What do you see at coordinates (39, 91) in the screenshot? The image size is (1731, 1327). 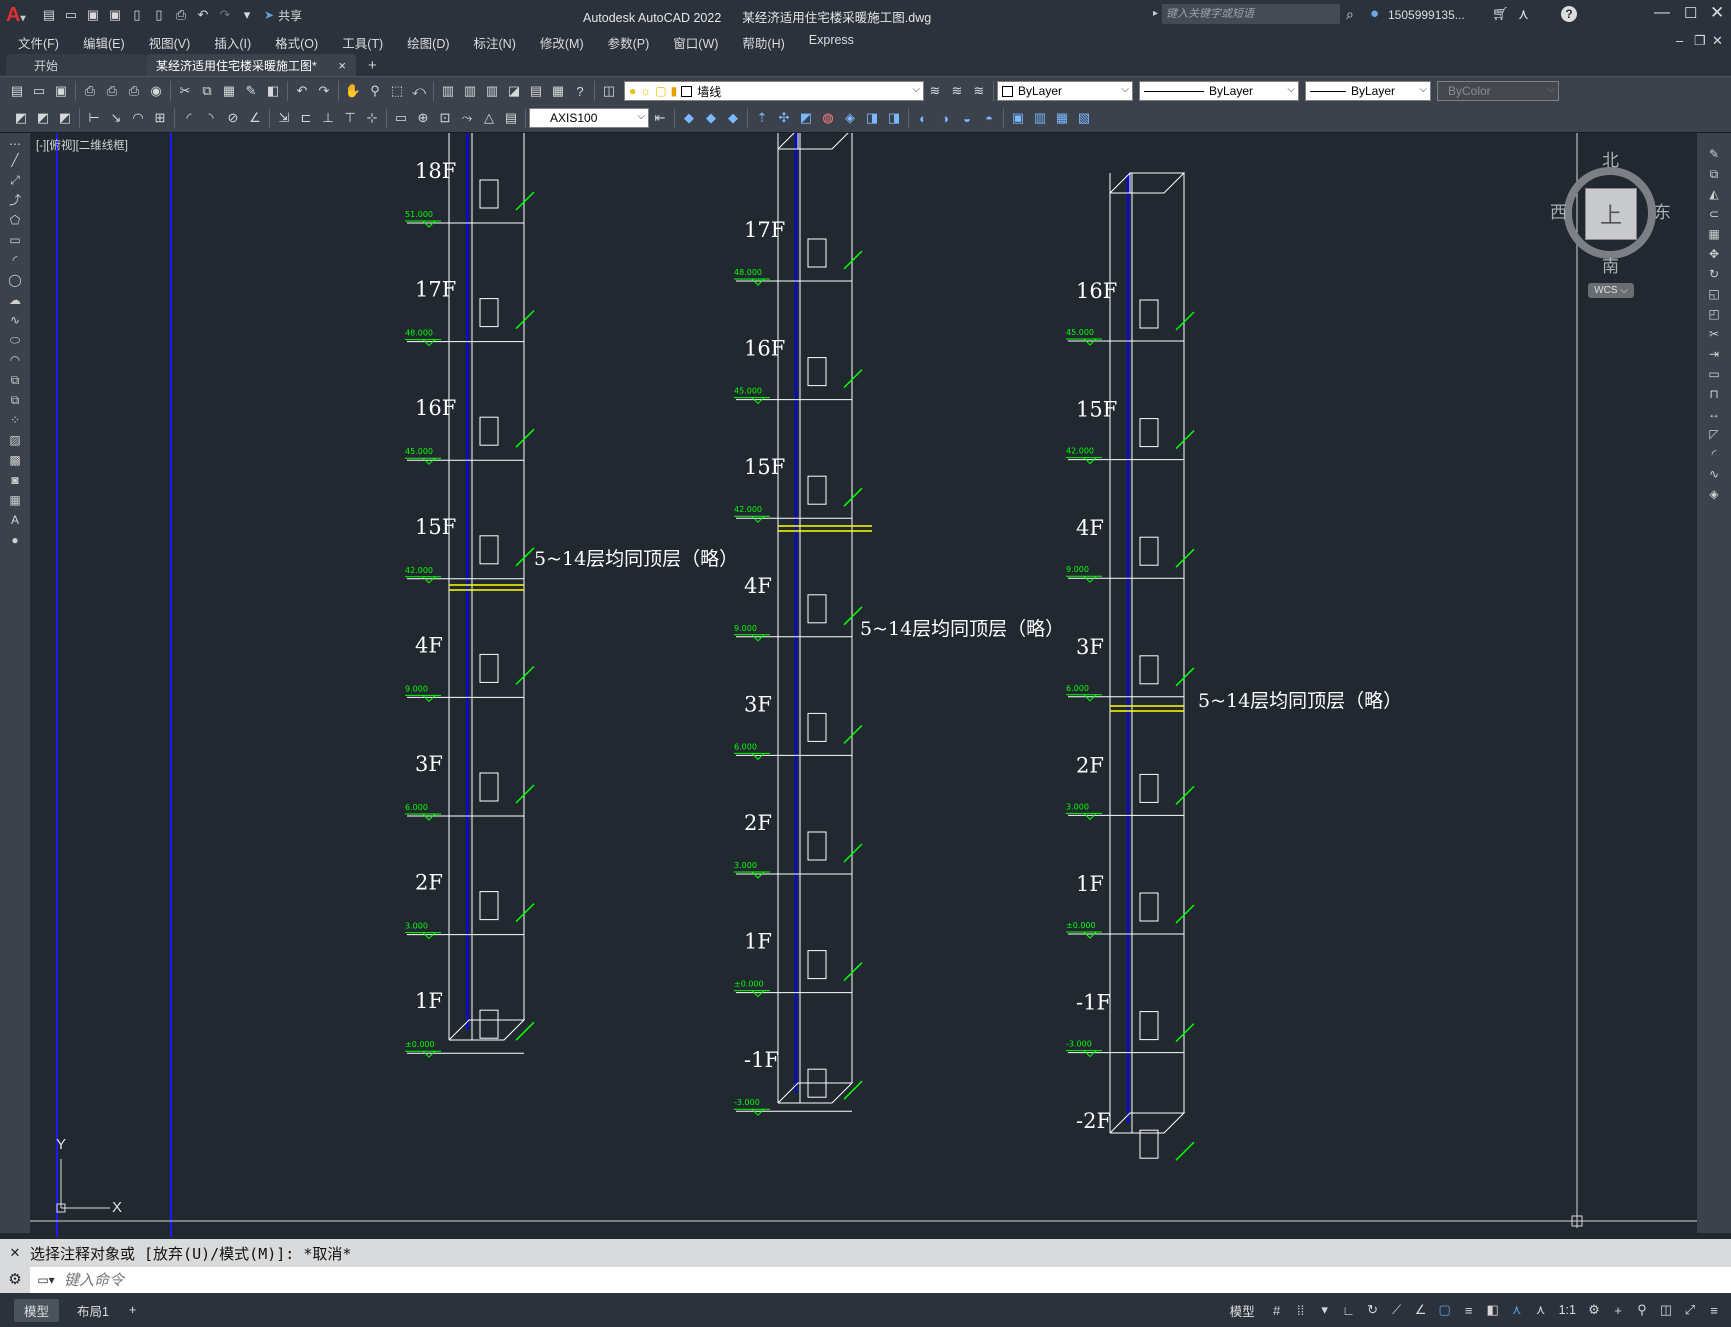 I see `open-icon: ▭` at bounding box center [39, 91].